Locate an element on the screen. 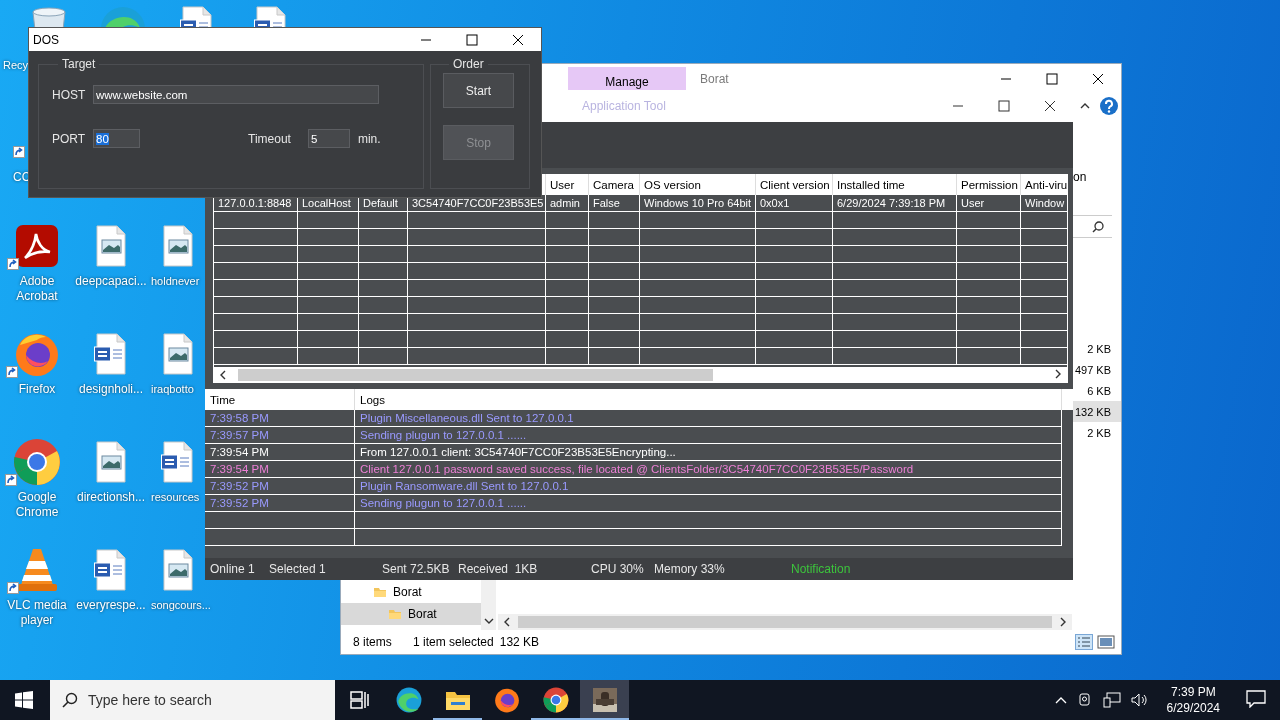 Image resolution: width=1280 pixels, height=720 pixels. column-header: Logs is located at coordinates (708, 399).